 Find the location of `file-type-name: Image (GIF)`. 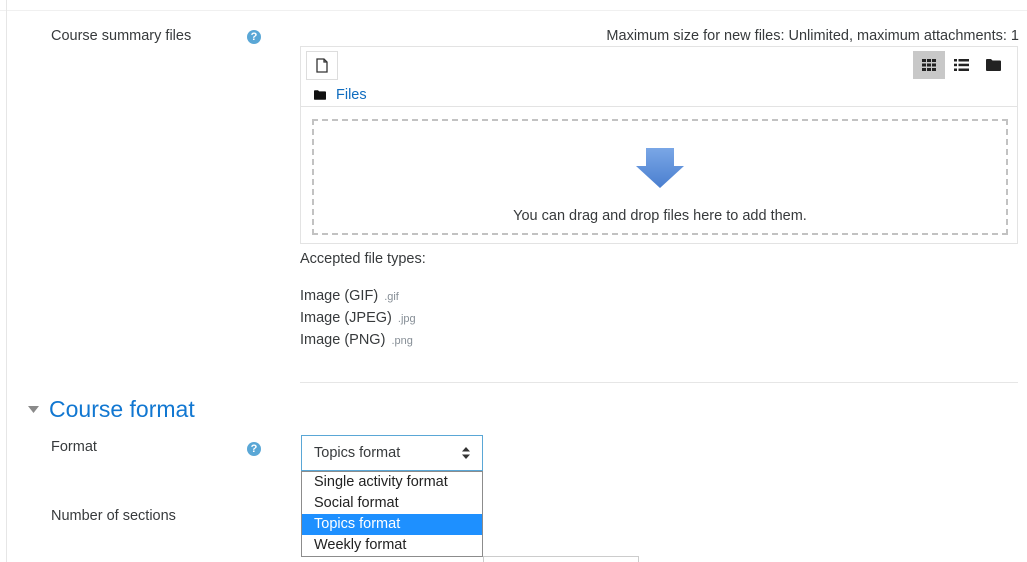

file-type-name: Image (GIF) is located at coordinates (339, 296).